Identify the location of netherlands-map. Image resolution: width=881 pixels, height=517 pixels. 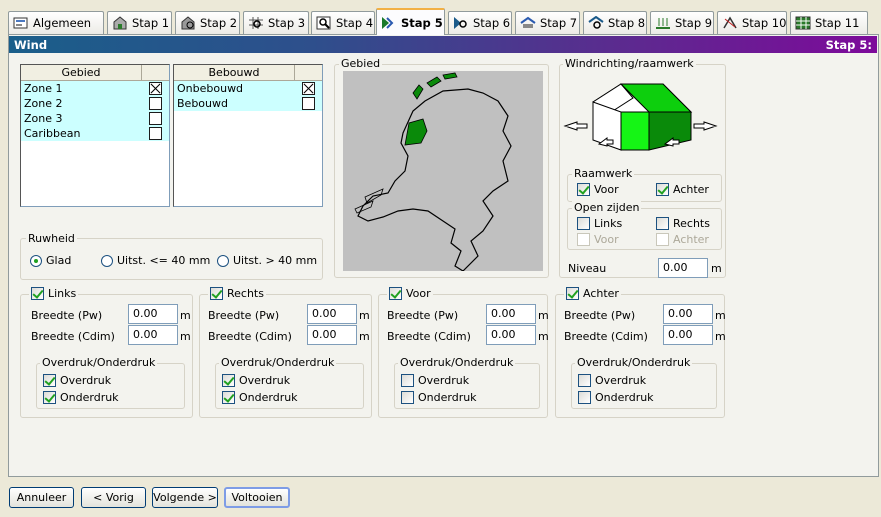
(443, 171).